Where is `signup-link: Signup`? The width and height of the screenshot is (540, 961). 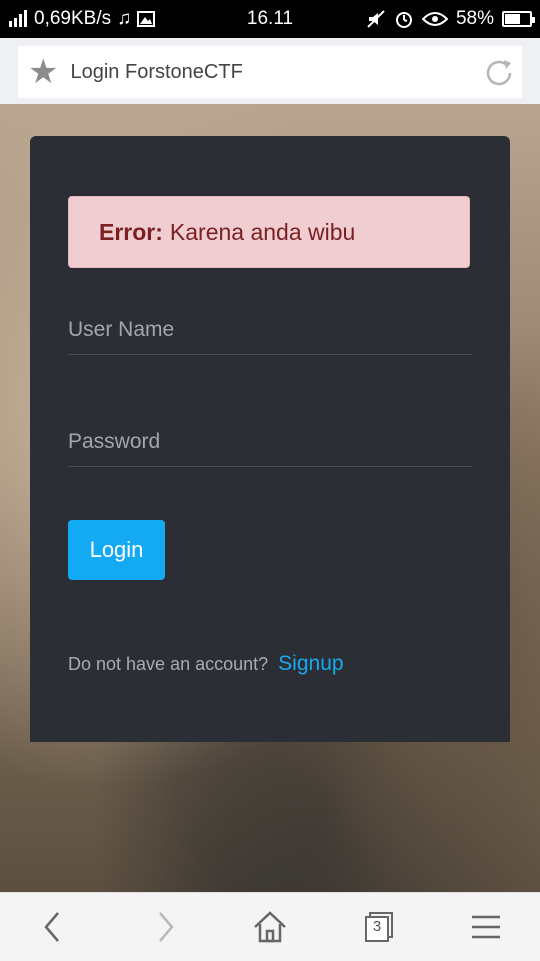
signup-link: Signup is located at coordinates (310, 663).